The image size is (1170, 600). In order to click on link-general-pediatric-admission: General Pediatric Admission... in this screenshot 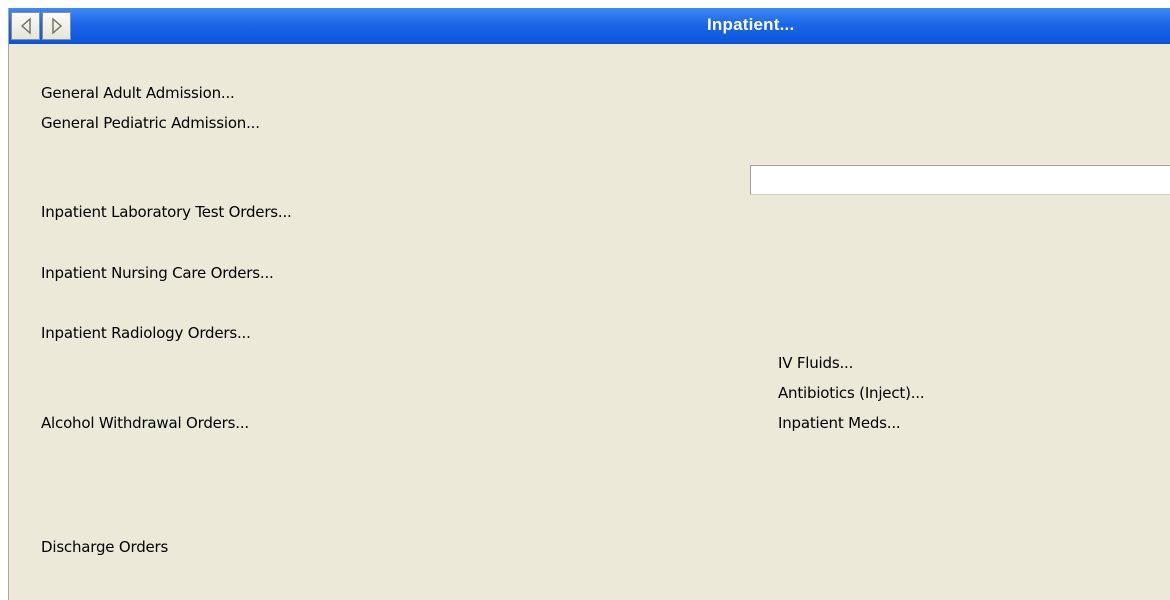, I will do `click(150, 123)`.